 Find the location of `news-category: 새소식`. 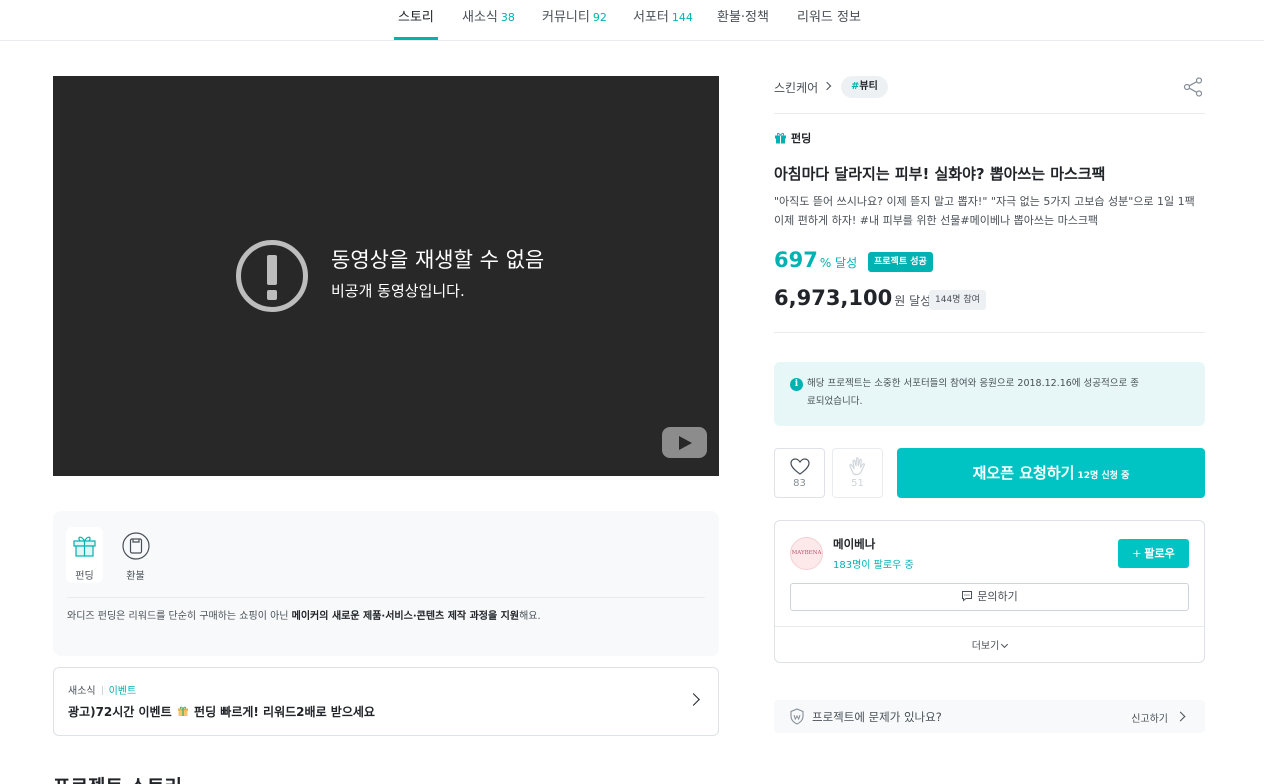

news-category: 새소식 is located at coordinates (82, 691).